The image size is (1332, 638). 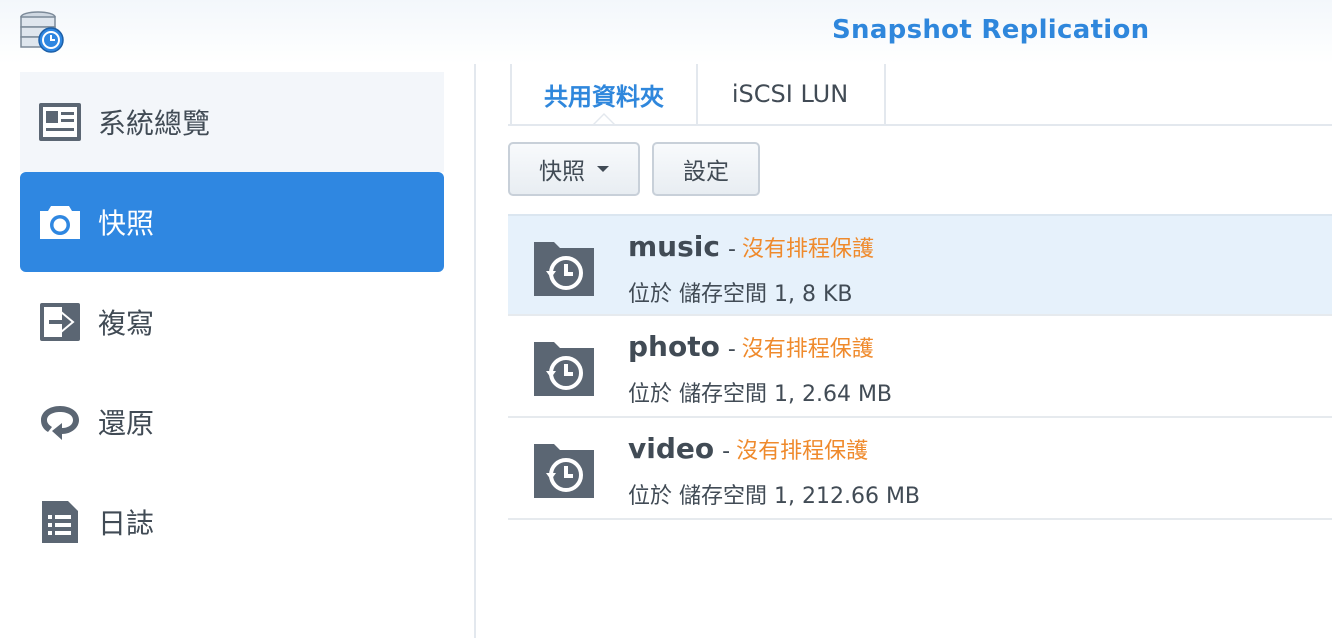 What do you see at coordinates (60, 422) in the screenshot?
I see `restore-loop-icon` at bounding box center [60, 422].